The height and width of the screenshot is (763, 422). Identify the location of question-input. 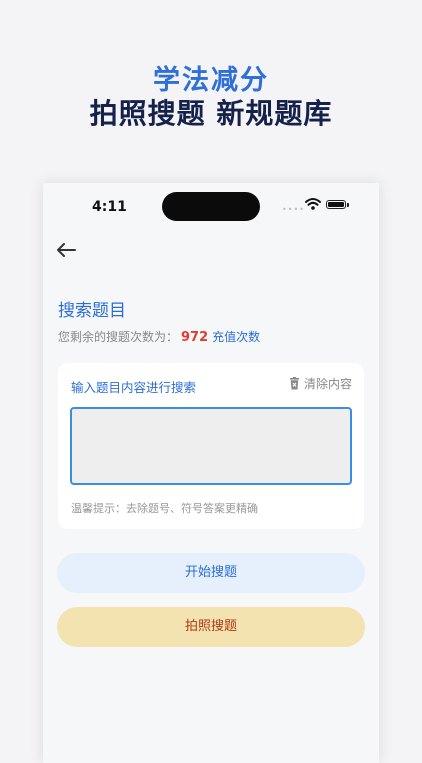
(211, 446).